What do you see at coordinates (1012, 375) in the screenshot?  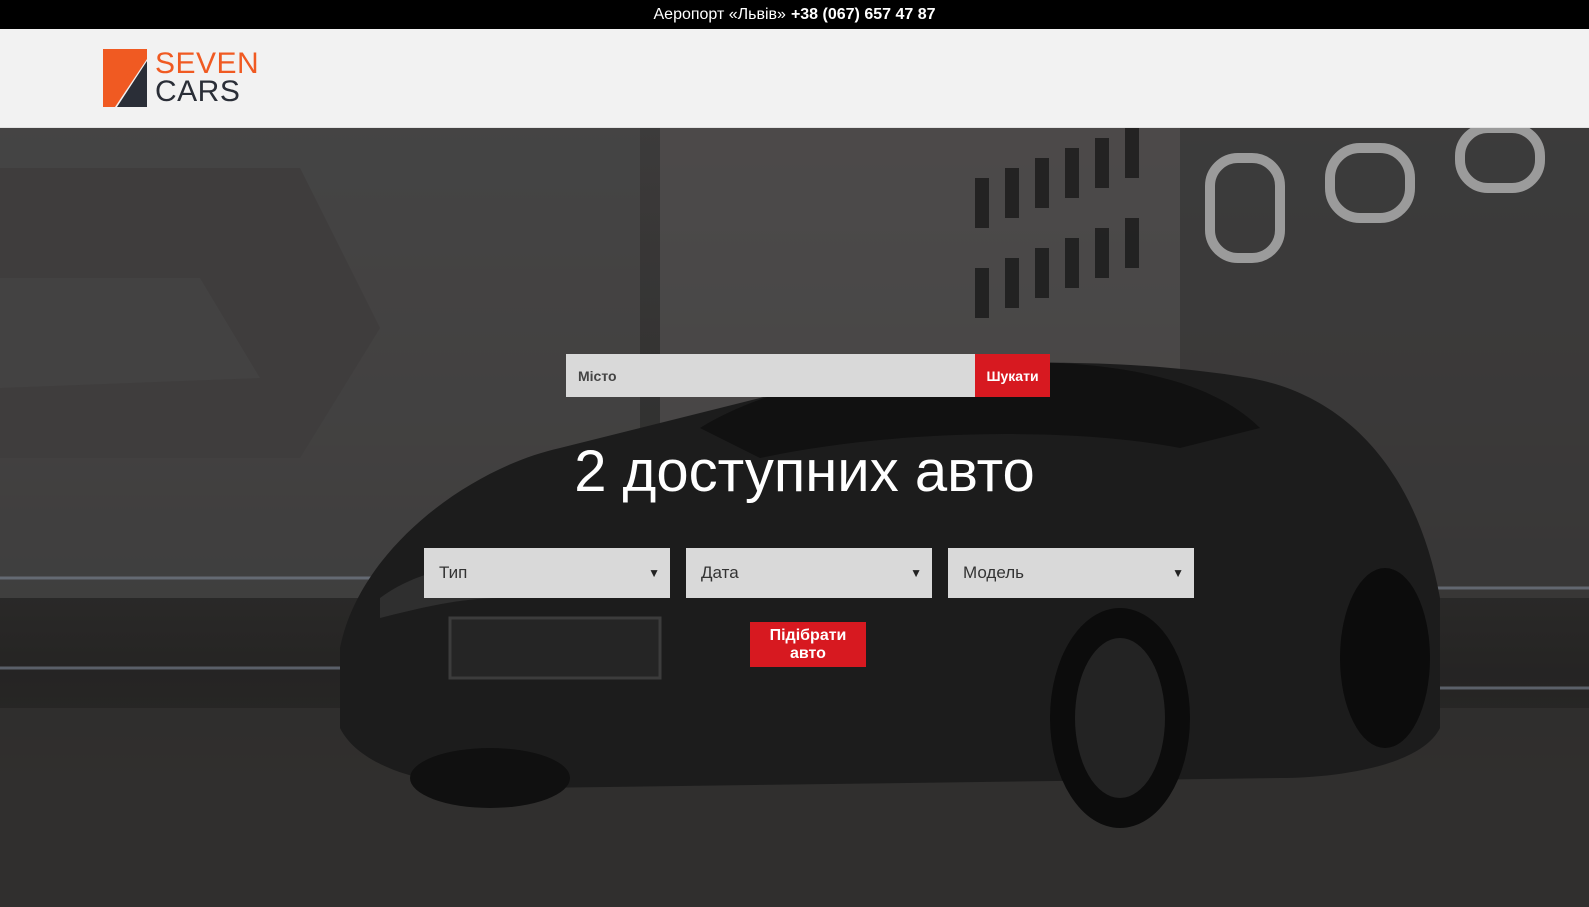 I see `search-button: Шукати` at bounding box center [1012, 375].